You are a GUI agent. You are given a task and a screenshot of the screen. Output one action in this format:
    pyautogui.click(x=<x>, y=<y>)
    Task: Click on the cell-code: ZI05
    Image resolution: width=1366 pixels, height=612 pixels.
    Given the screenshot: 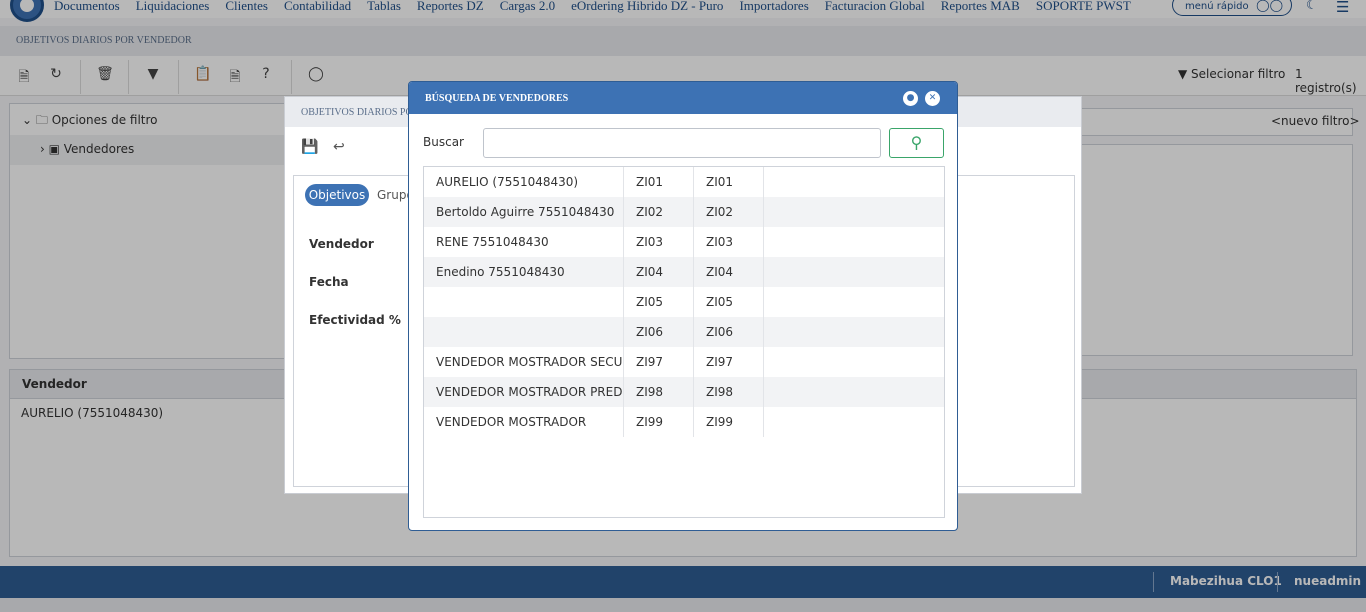 What is the action you would take?
    pyautogui.click(x=650, y=302)
    